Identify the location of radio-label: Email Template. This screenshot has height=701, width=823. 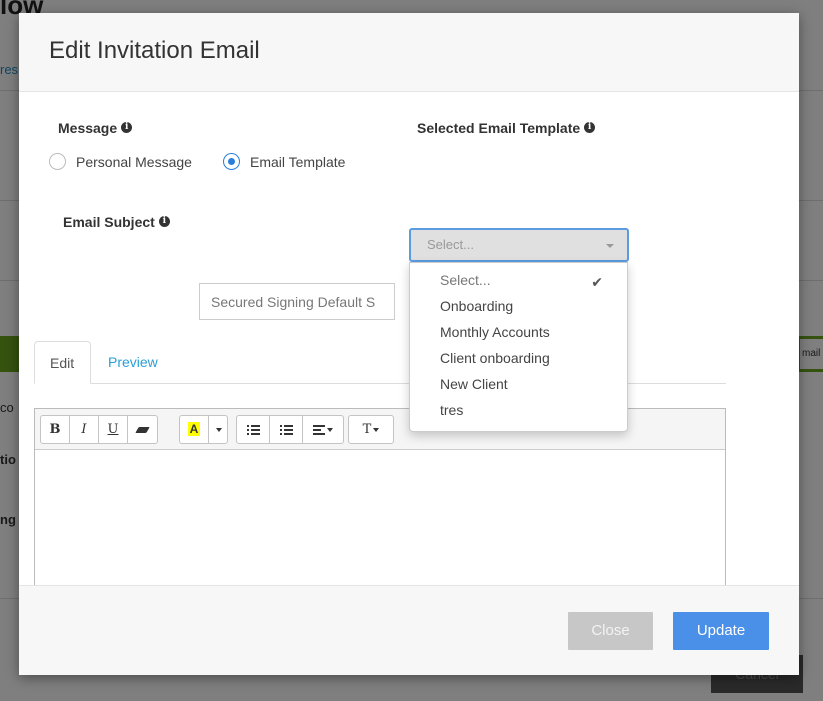
(298, 161).